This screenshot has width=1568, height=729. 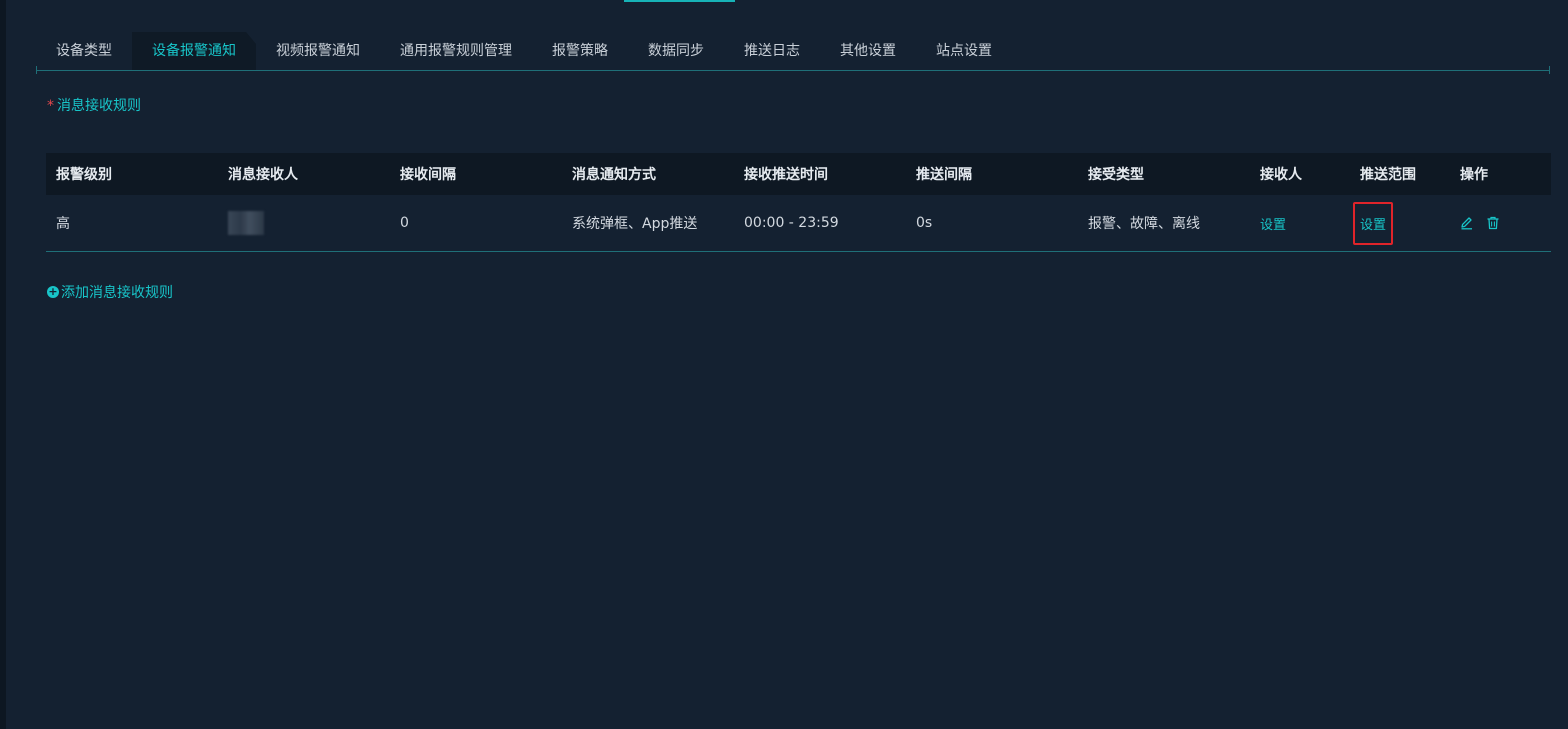 What do you see at coordinates (1400, 223) in the screenshot?
I see `cell-push-scope: 设置` at bounding box center [1400, 223].